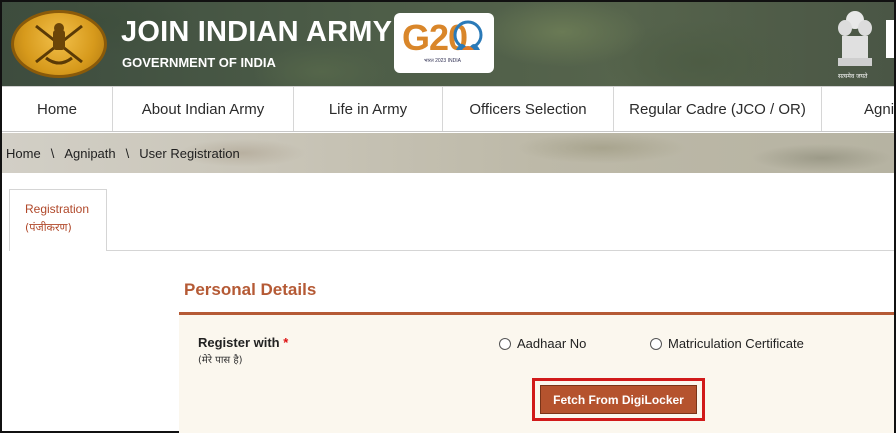 The image size is (896, 433). I want to click on nav-item-home: Home, so click(57, 109).